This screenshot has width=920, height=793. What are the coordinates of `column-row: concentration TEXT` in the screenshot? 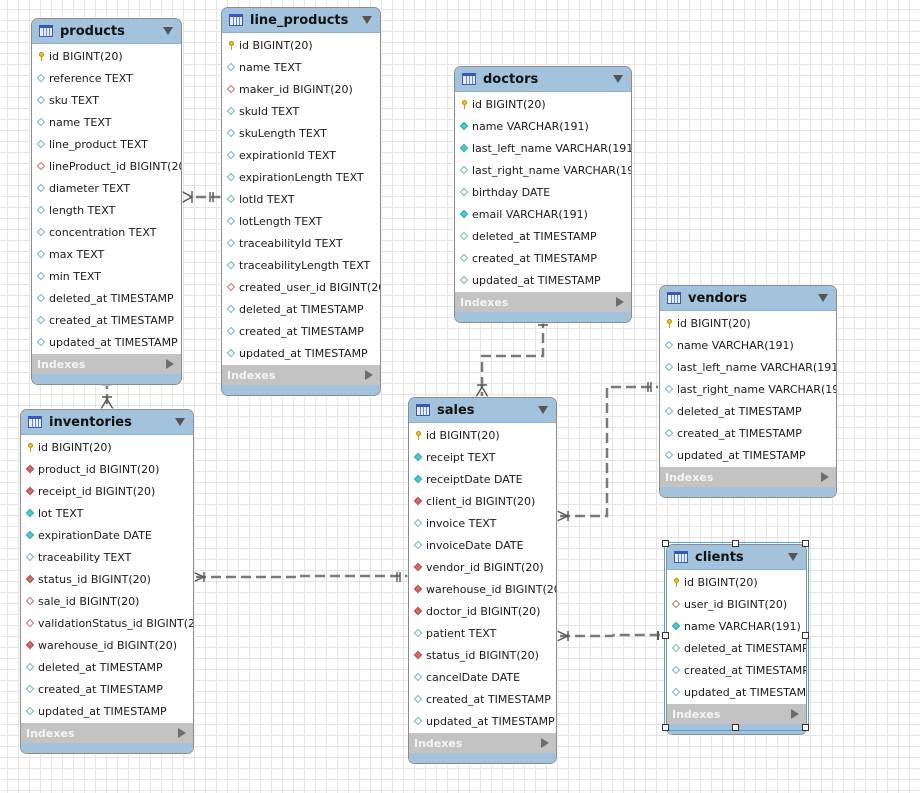 It's located at (106, 232).